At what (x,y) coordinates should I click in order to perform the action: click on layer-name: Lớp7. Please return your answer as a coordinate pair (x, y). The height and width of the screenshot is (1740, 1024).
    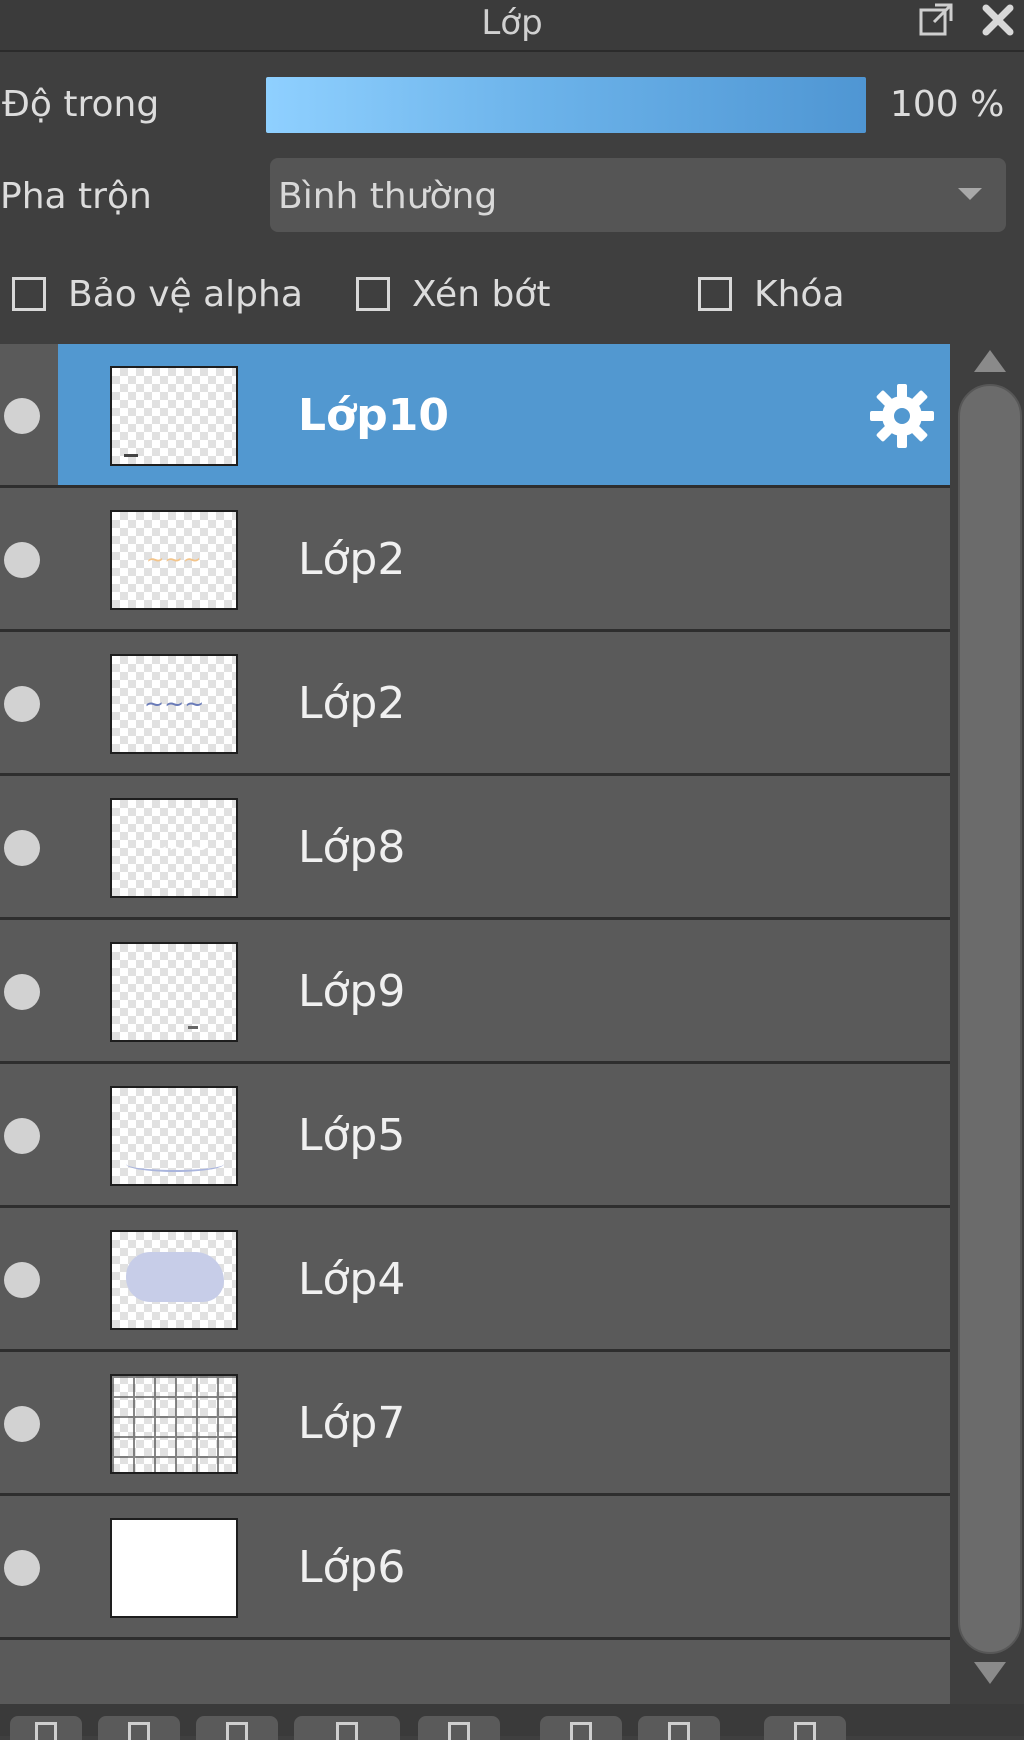
    Looking at the image, I should click on (352, 1423).